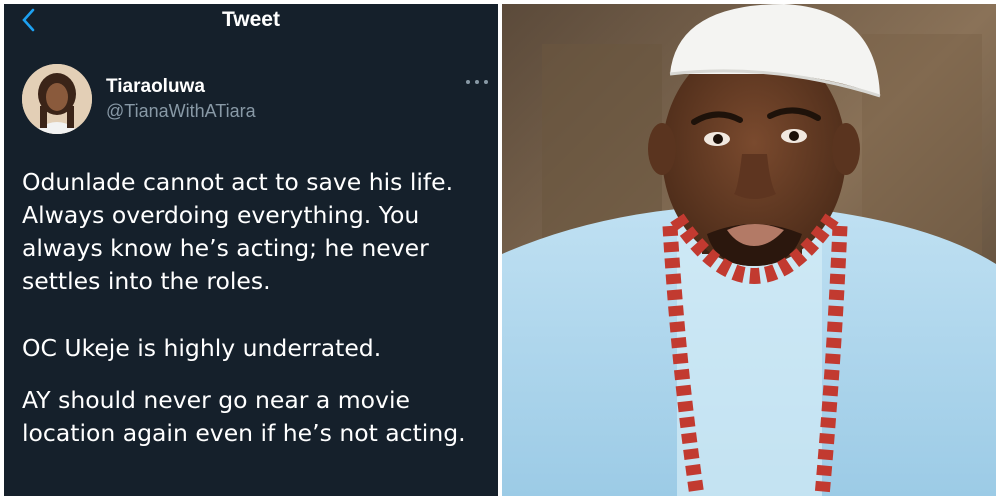 This screenshot has width=1000, height=500. Describe the element at coordinates (244, 433) in the screenshot. I see `tweet-line: location again even if he’s not acting.` at that location.